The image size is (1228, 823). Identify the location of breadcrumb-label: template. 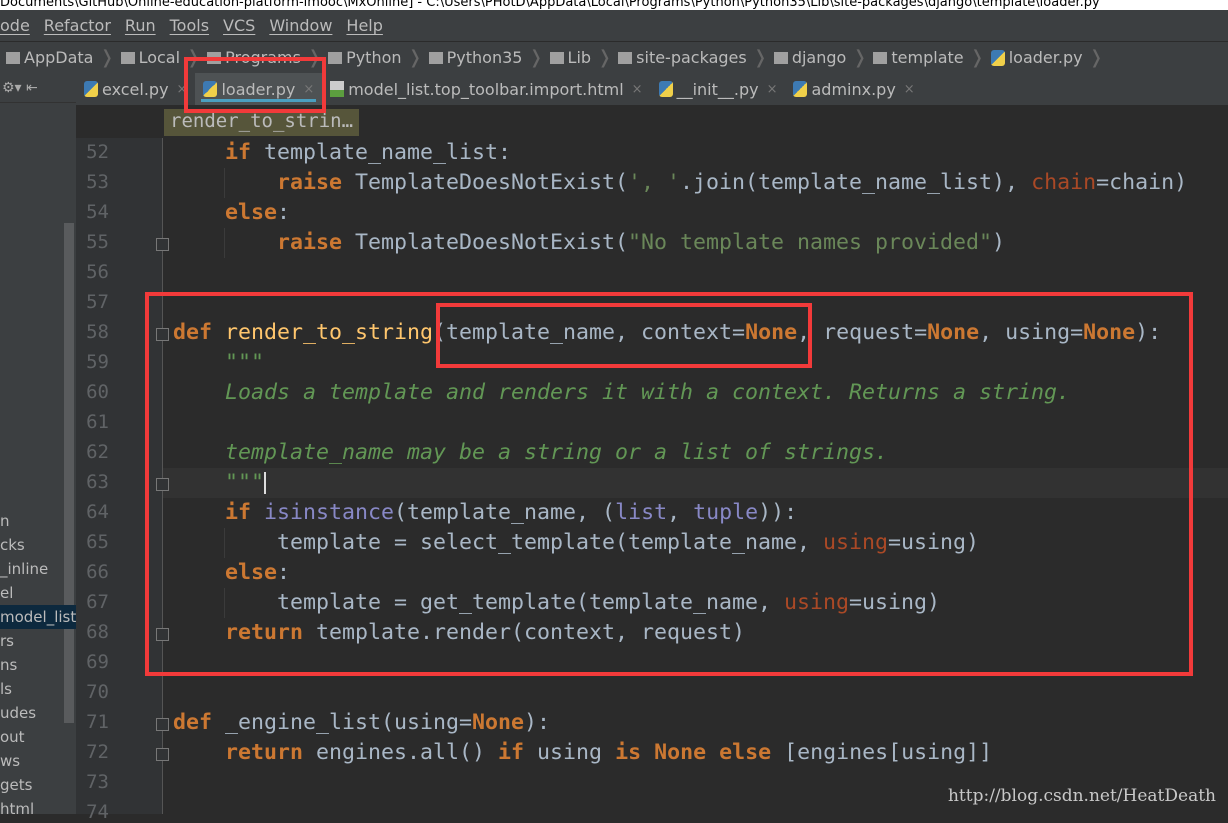
(927, 57).